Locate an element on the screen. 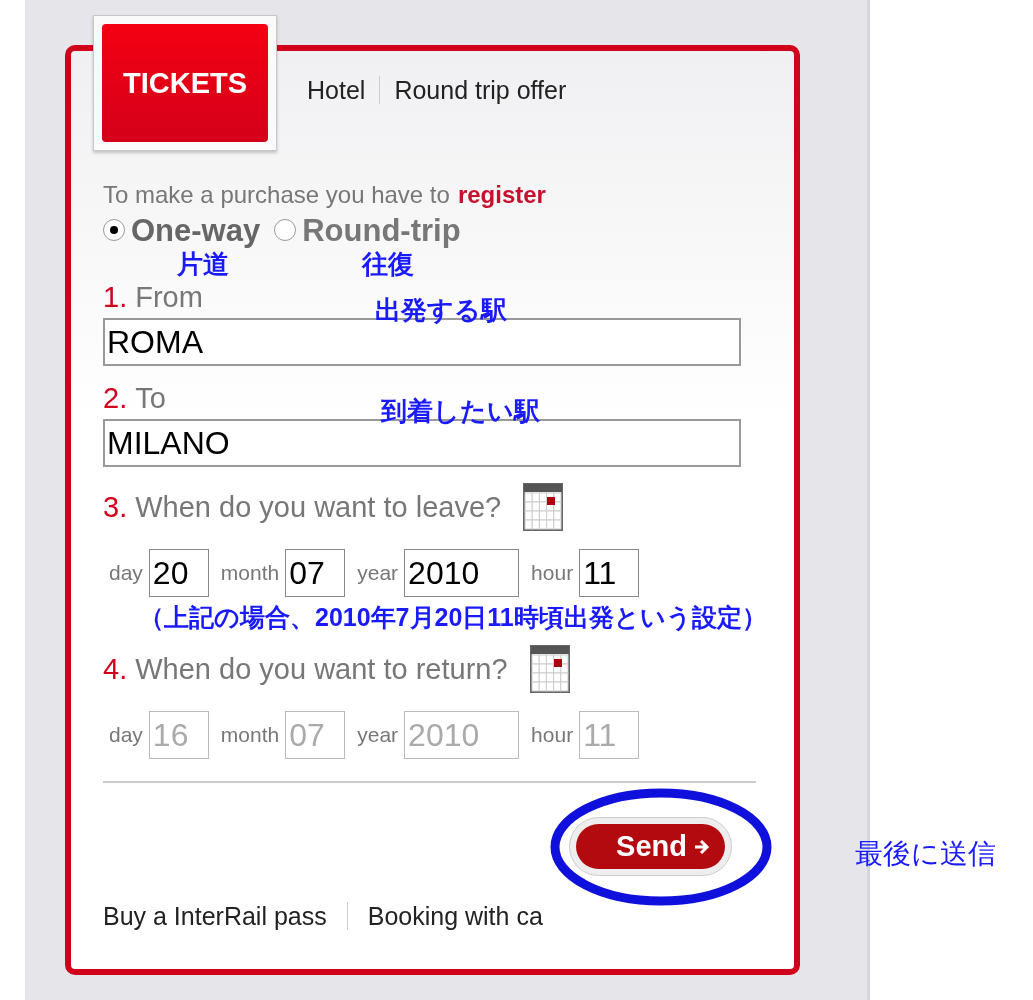 The image size is (1033, 1000). footer-link: Booking with ca is located at coordinates (454, 916).